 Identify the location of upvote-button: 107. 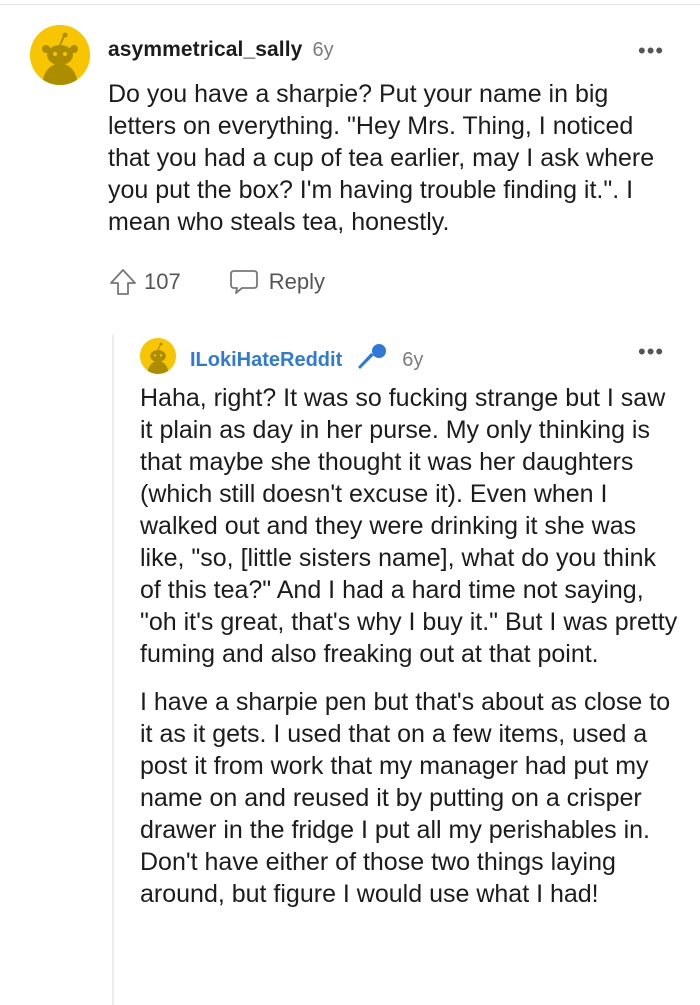
(144, 282).